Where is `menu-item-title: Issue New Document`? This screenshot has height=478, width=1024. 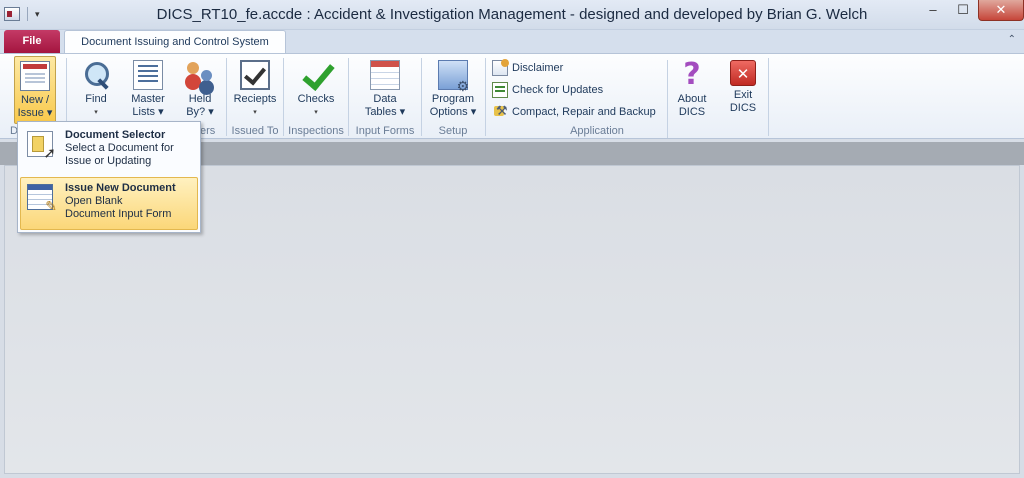
menu-item-title: Issue New Document is located at coordinates (120, 188).